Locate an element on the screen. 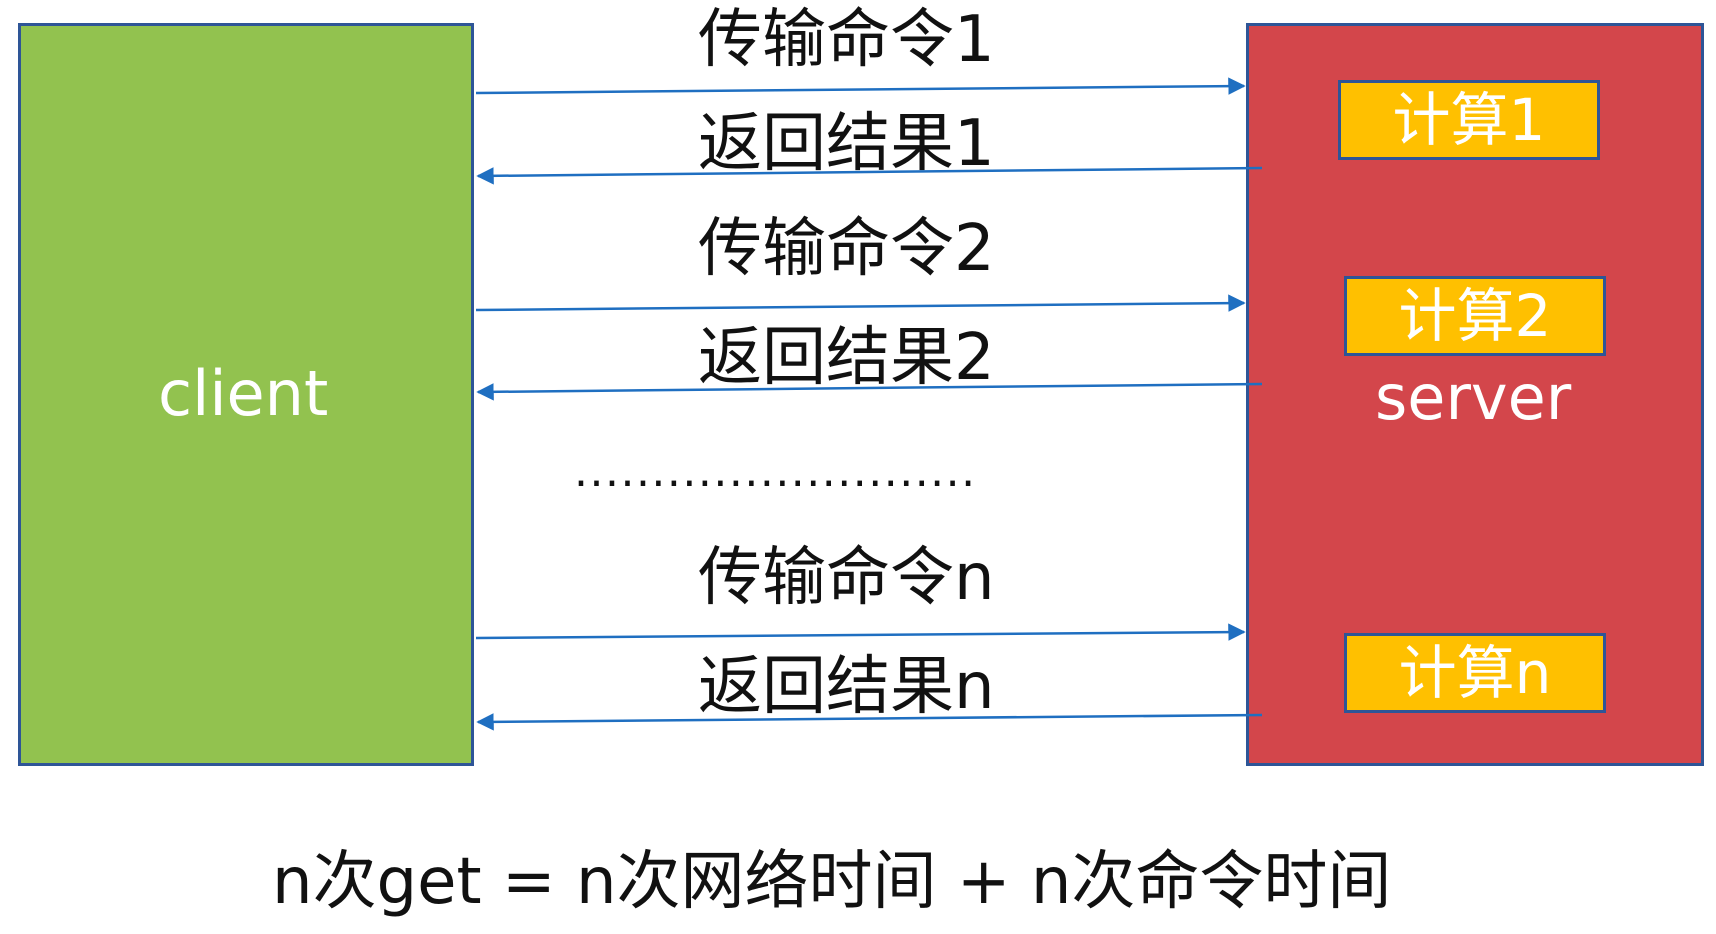 The width and height of the screenshot is (1716, 934). client-label: client is located at coordinates (243, 393).